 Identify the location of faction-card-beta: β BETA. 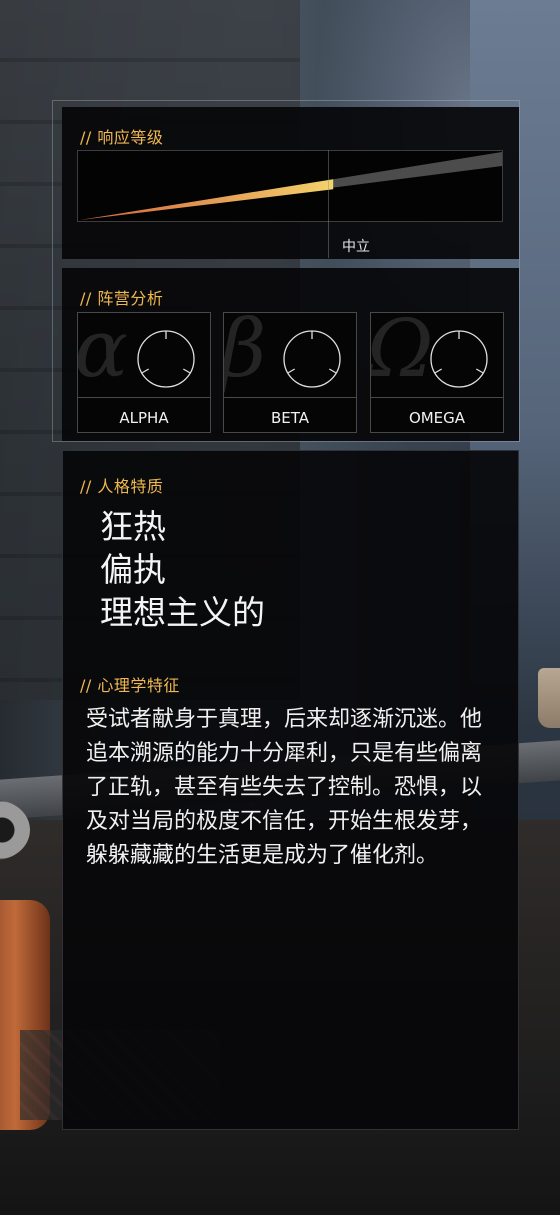
(290, 372).